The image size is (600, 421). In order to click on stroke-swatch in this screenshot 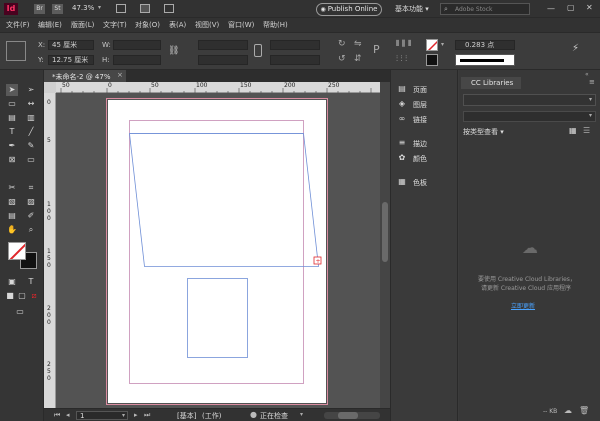, I will do `click(432, 60)`.